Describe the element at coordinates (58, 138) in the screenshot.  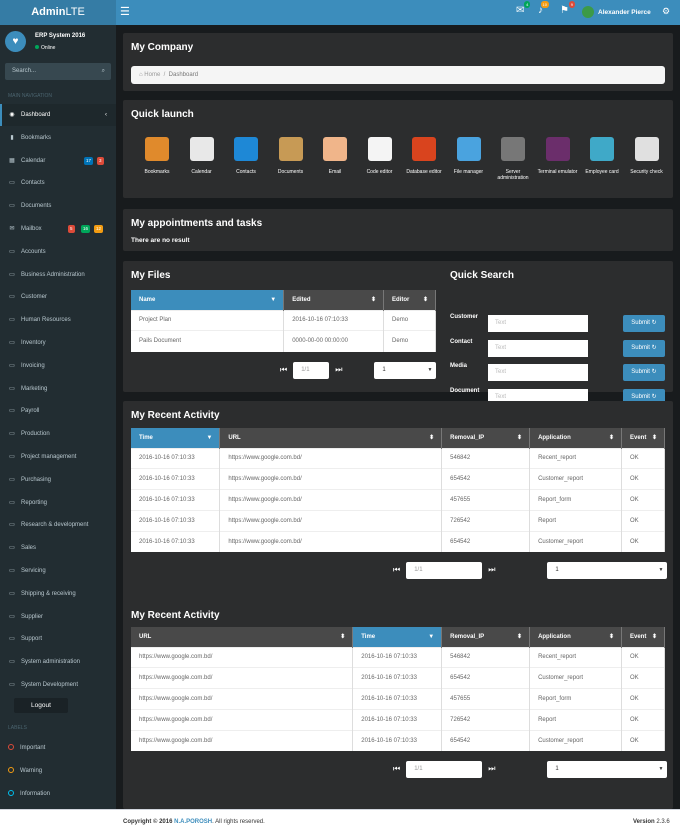
I see `sidebar-item-bookmarks: ▮ Bookmarks` at that location.